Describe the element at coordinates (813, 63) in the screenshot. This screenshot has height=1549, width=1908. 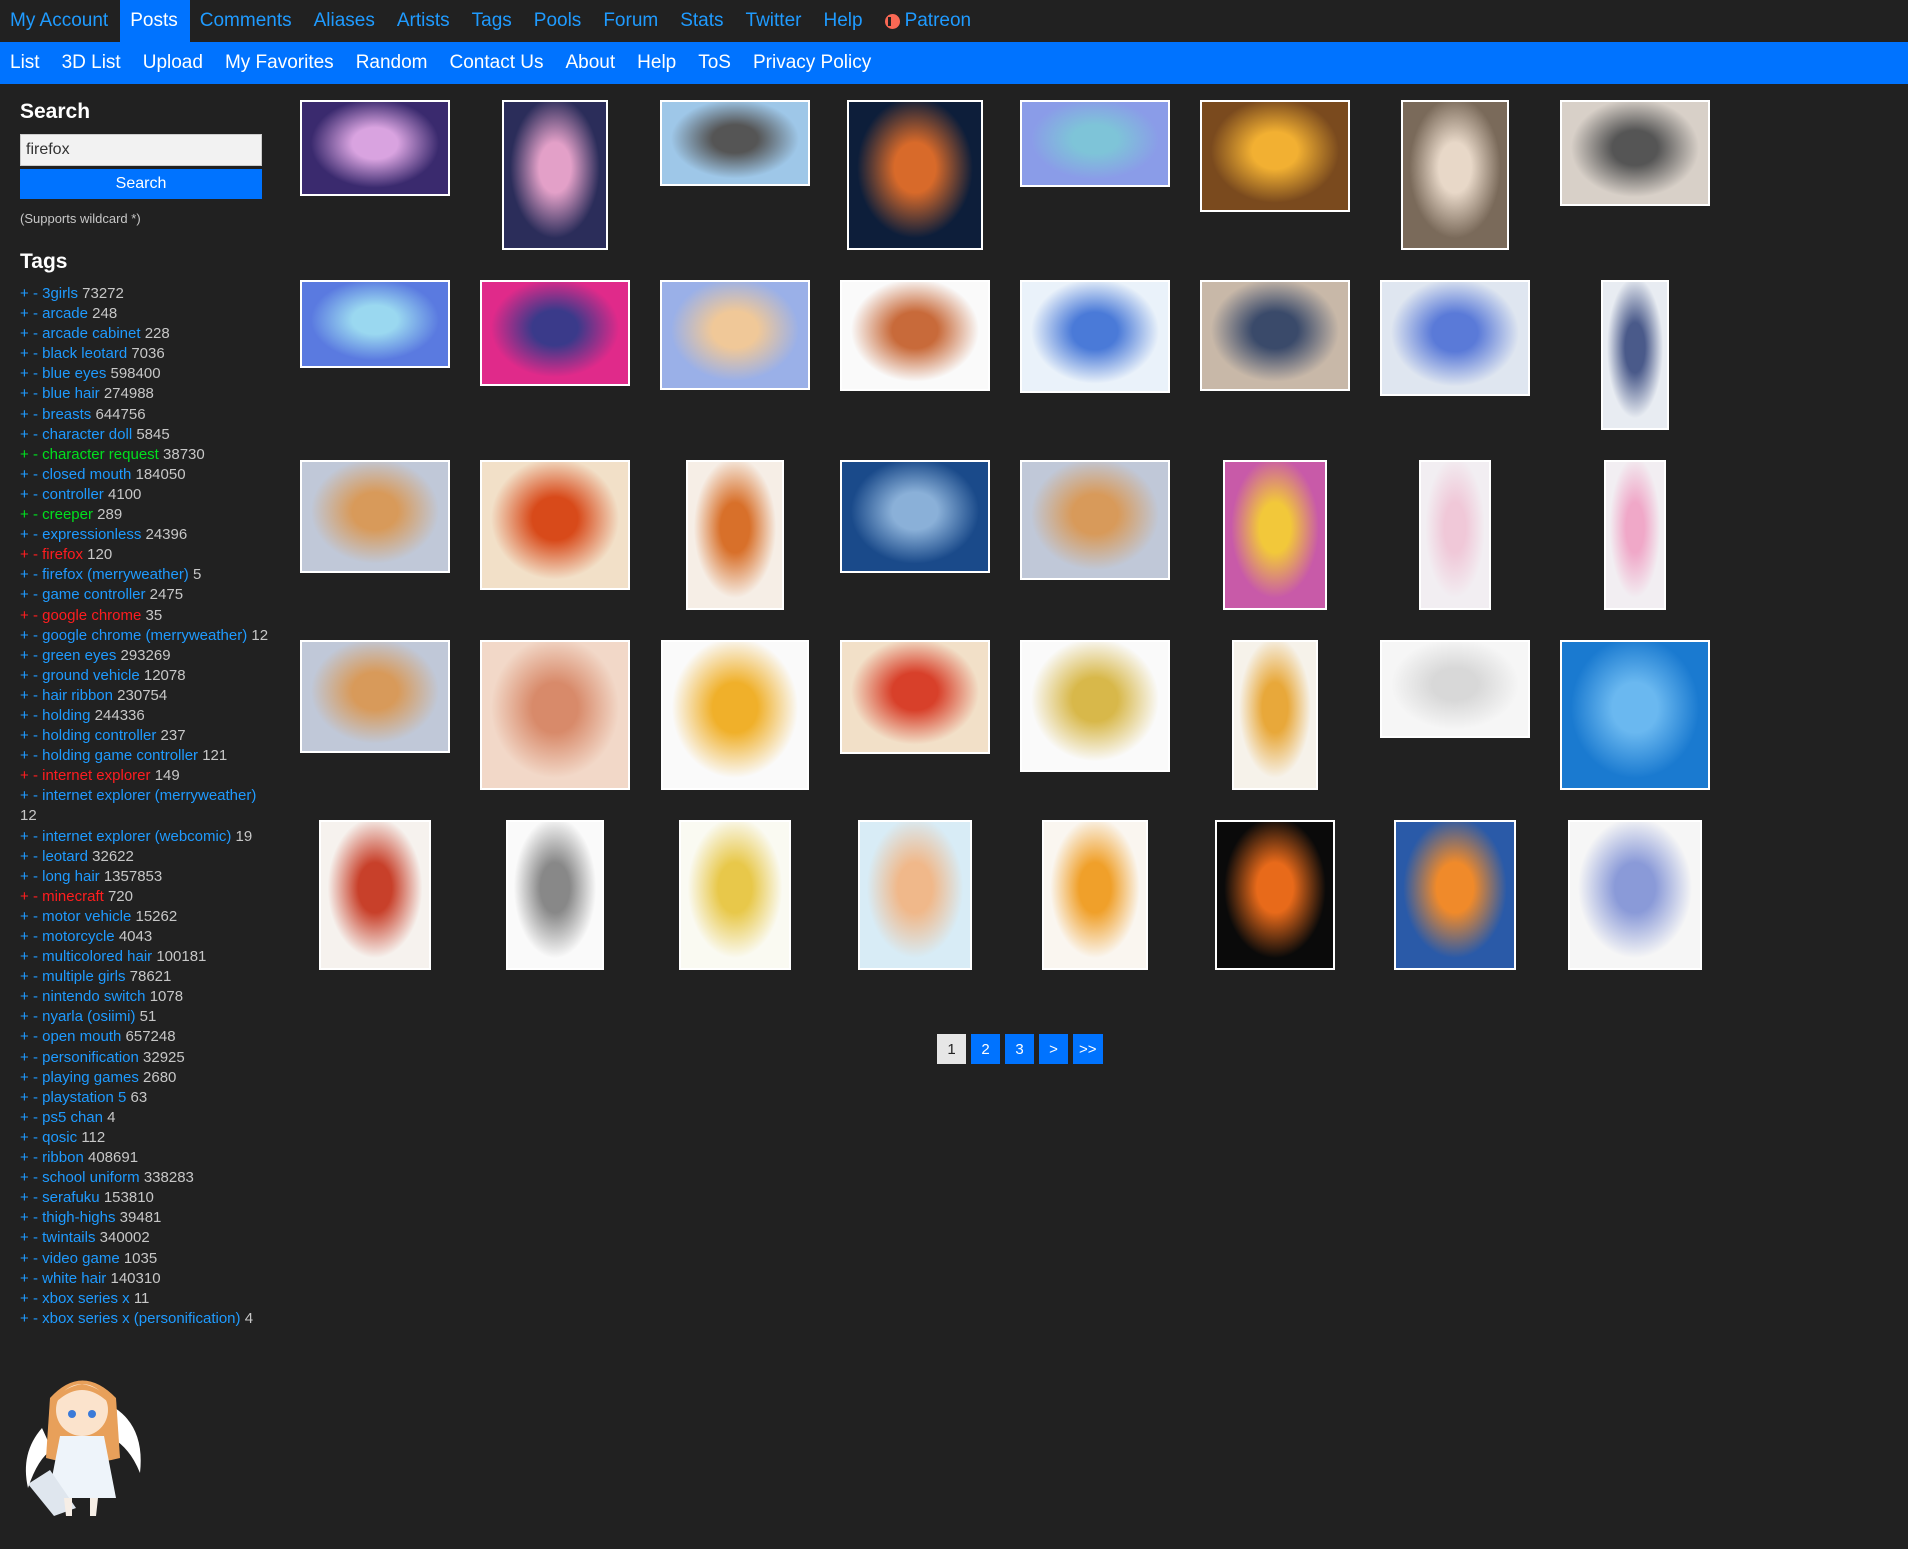
I see `subnav-privacy-policy: Privacy Policy` at that location.